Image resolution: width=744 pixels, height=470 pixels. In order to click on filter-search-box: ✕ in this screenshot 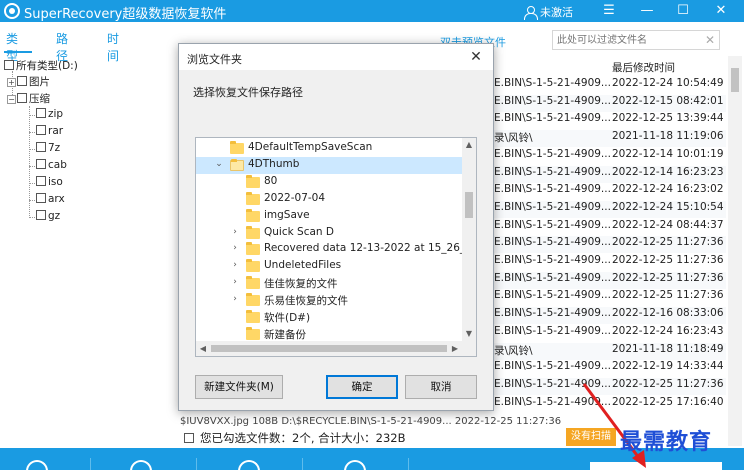, I will do `click(636, 40)`.